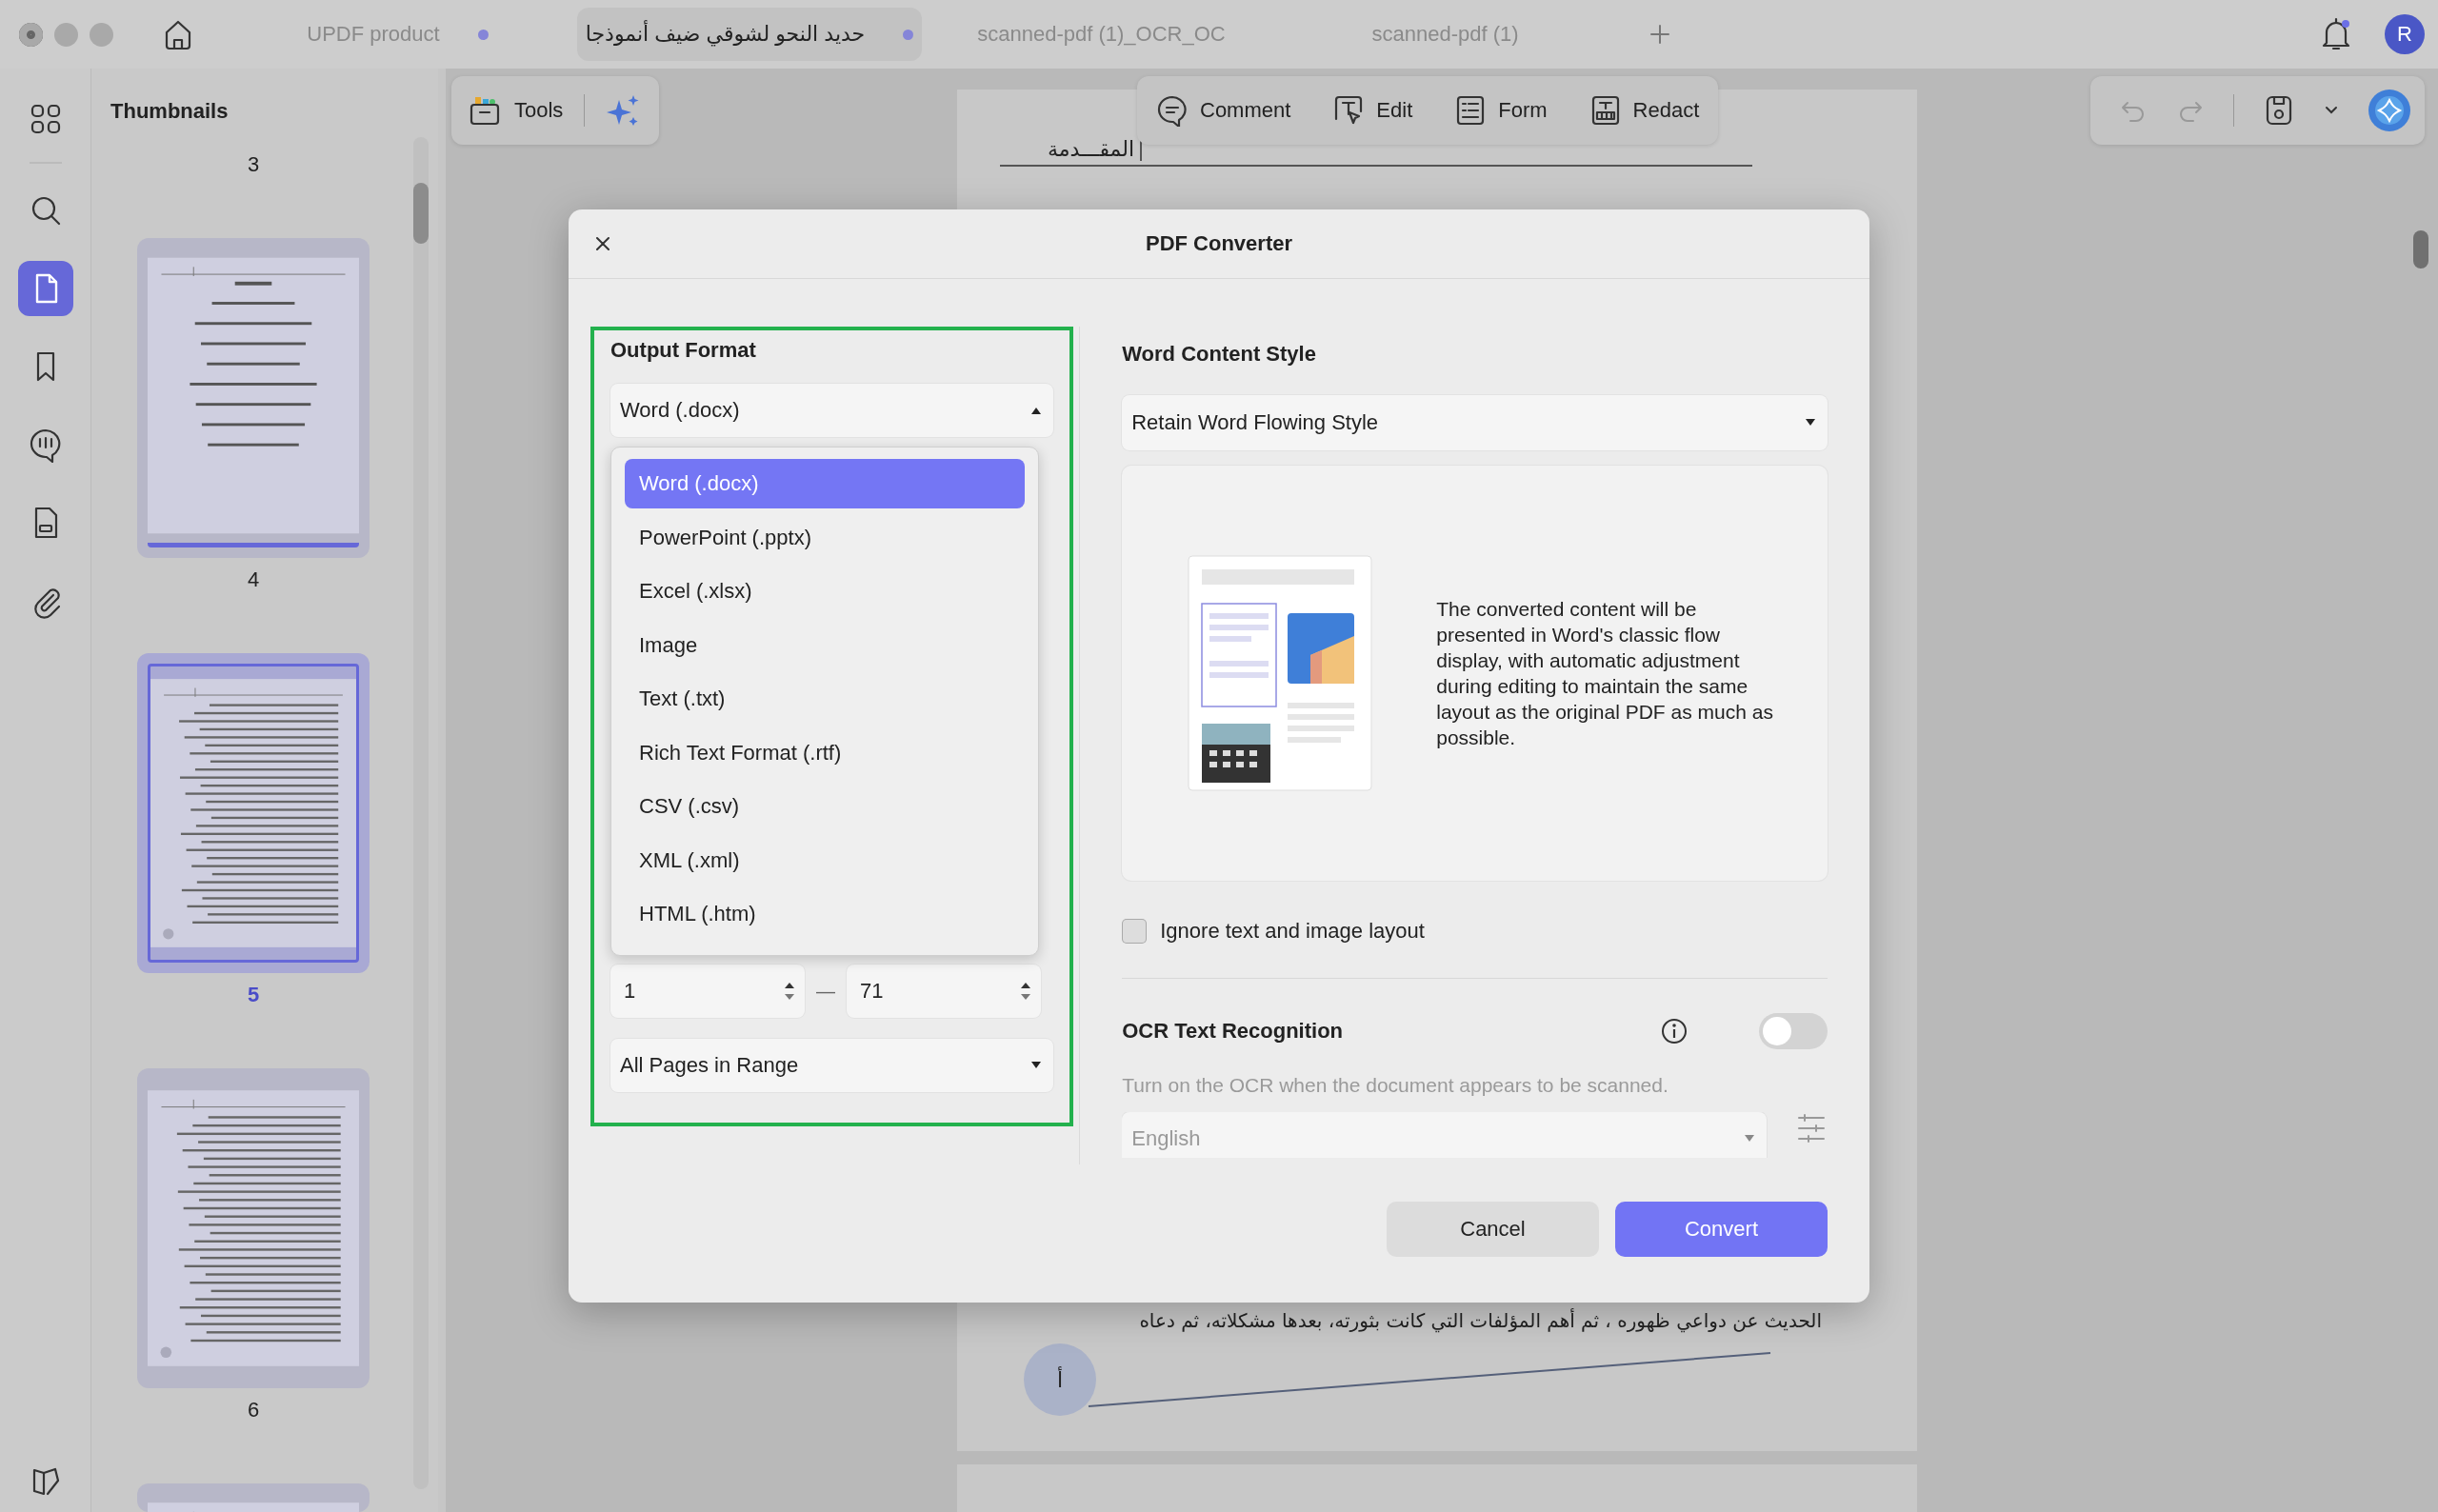 The height and width of the screenshot is (1512, 2438). What do you see at coordinates (254, 995) in the screenshot?
I see `page-number: 5` at bounding box center [254, 995].